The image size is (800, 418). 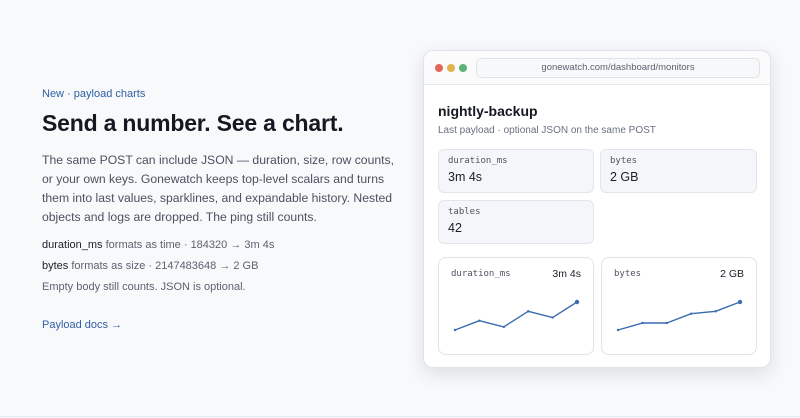 I want to click on sparkline-card-duration: duration_ms 3m 4s, so click(x=516, y=306).